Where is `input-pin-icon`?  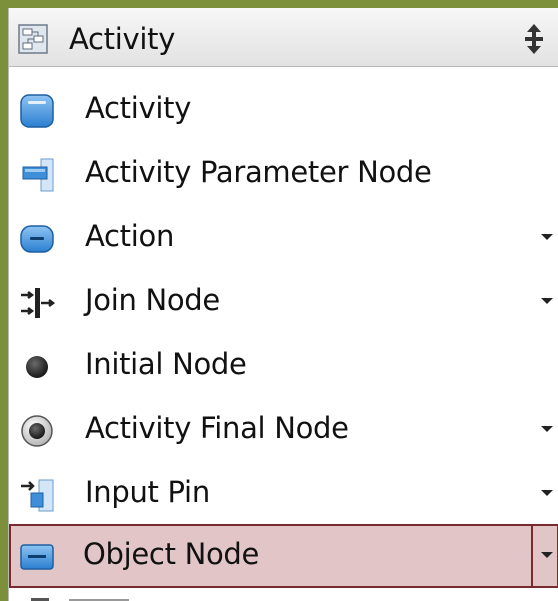 input-pin-icon is located at coordinates (37, 495).